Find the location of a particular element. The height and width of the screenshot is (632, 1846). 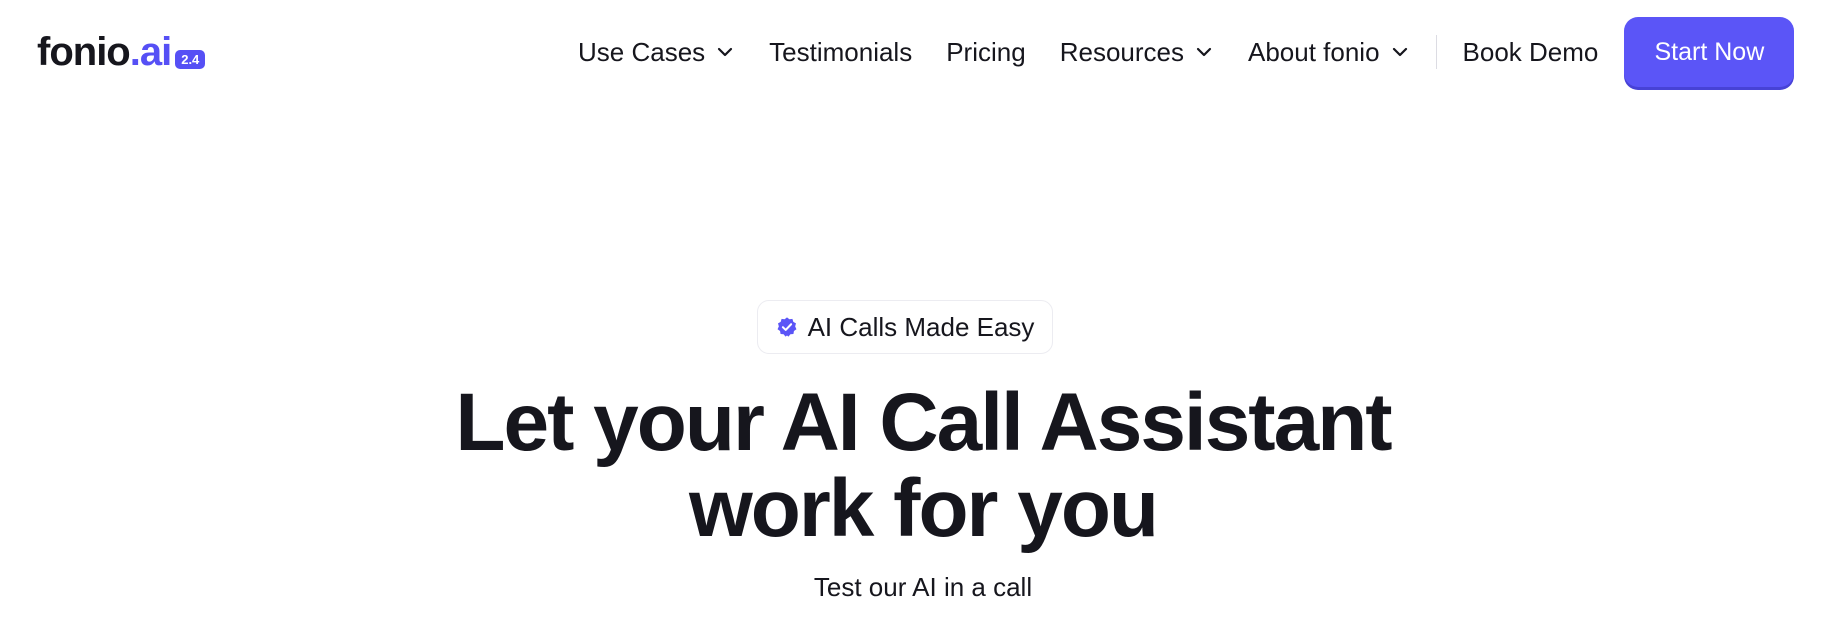

verified-badge-icon is located at coordinates (787, 327).